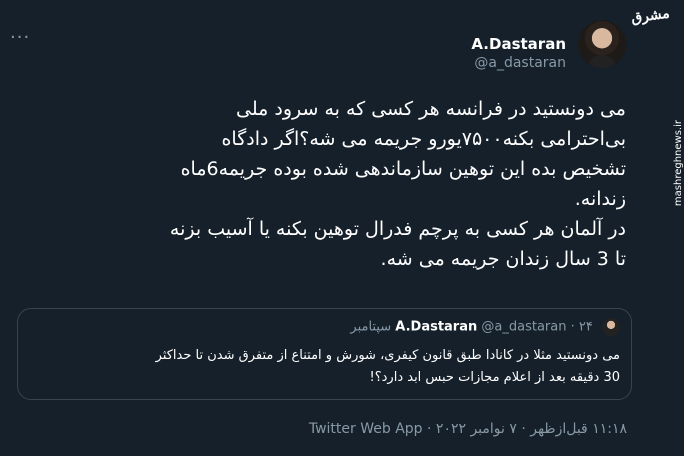  Describe the element at coordinates (518, 63) in the screenshot. I see `author-handle: @a_dastaran` at that location.